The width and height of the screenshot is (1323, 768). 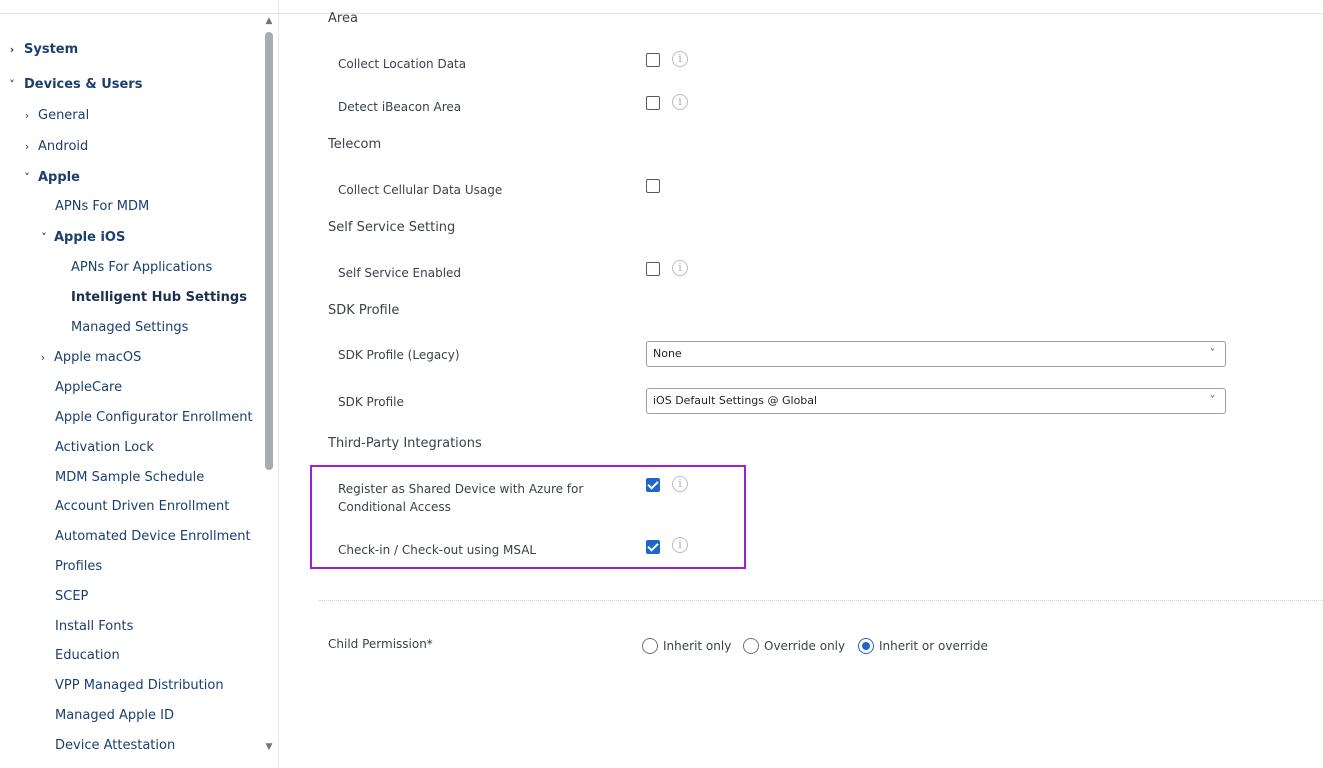 I want to click on sidebar-item-label: Account Driven Enrollment, so click(x=142, y=506).